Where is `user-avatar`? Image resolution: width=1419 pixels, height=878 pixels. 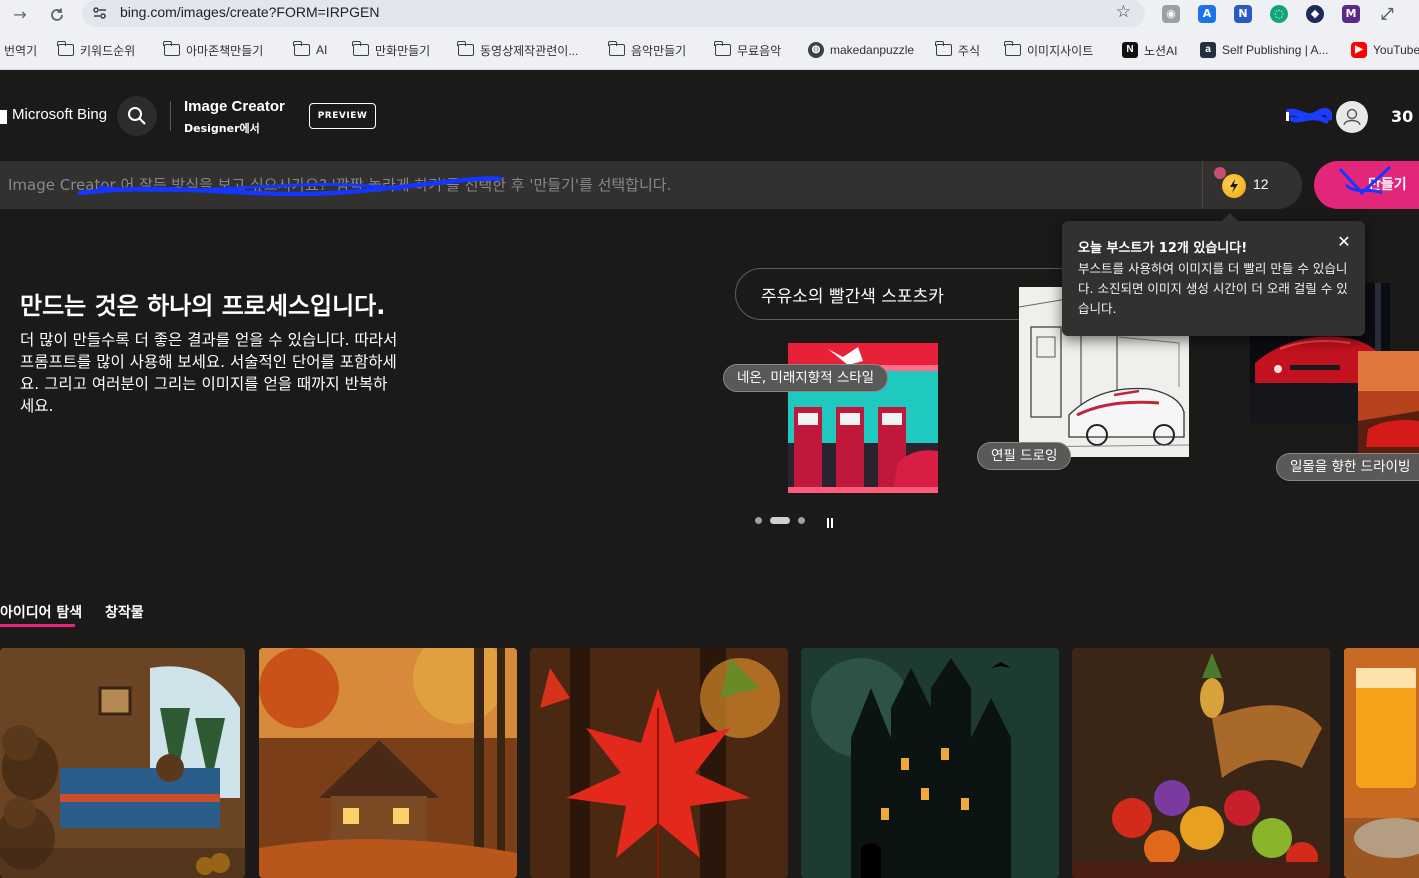
user-avatar is located at coordinates (1352, 117).